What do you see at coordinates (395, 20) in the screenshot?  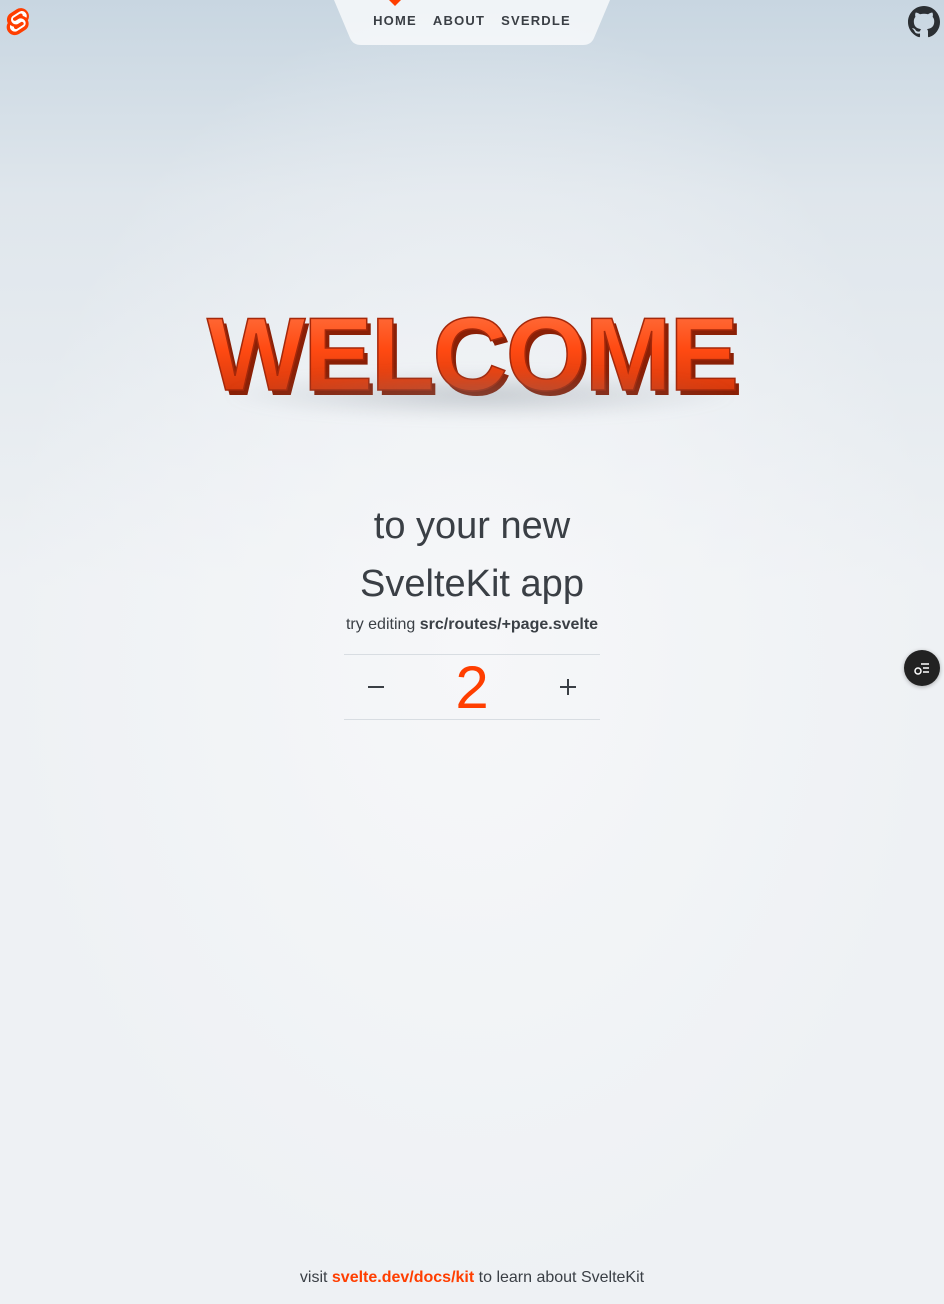 I see `nav-link-home: HOME` at bounding box center [395, 20].